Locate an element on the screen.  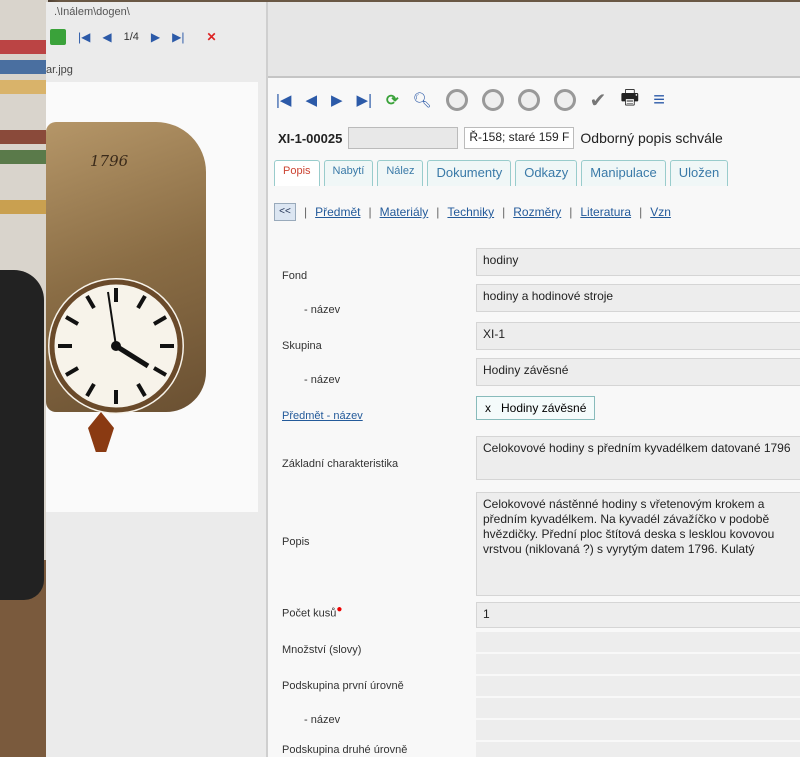
link-materialy: Materiály is located at coordinates (404, 212).